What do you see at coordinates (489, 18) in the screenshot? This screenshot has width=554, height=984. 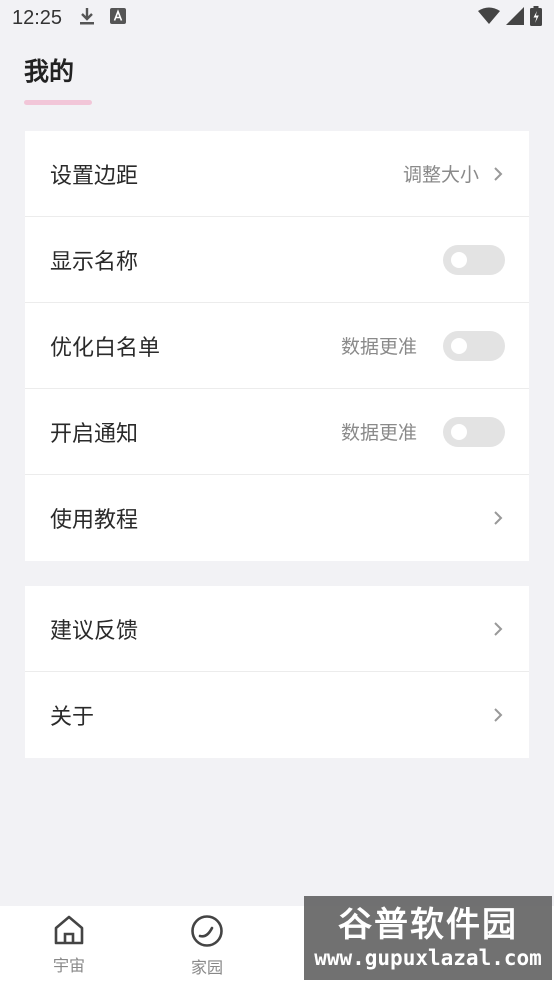 I see `wifi-icon` at bounding box center [489, 18].